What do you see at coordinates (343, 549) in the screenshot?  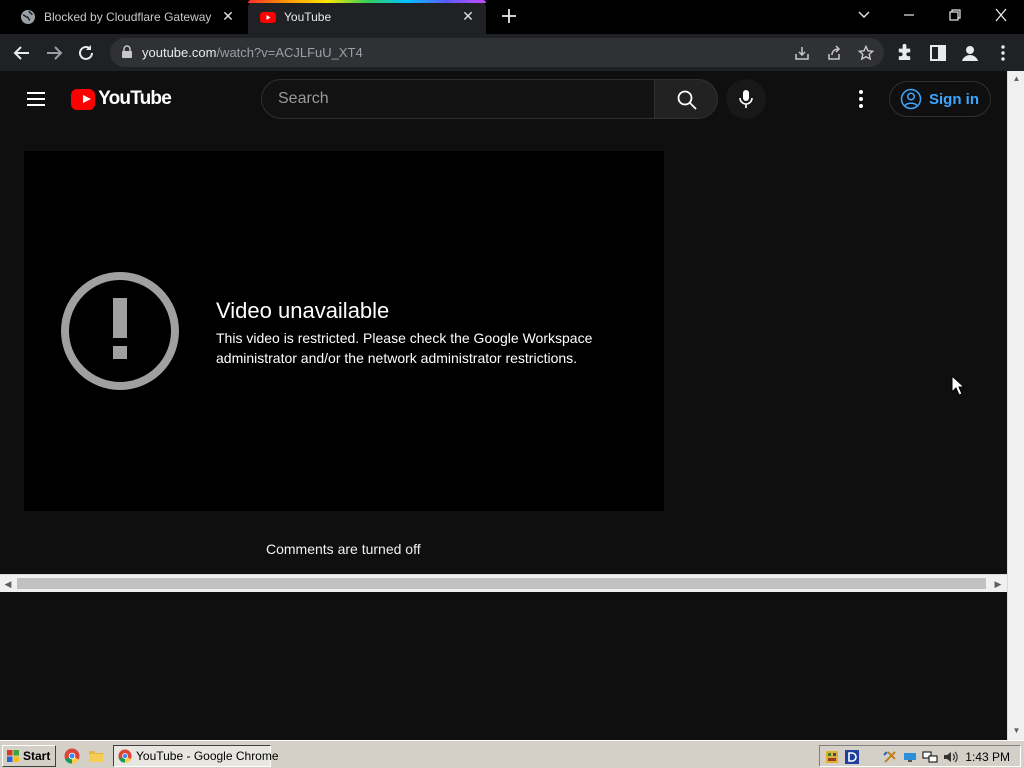 I see `comments-status: Comments are turned off` at bounding box center [343, 549].